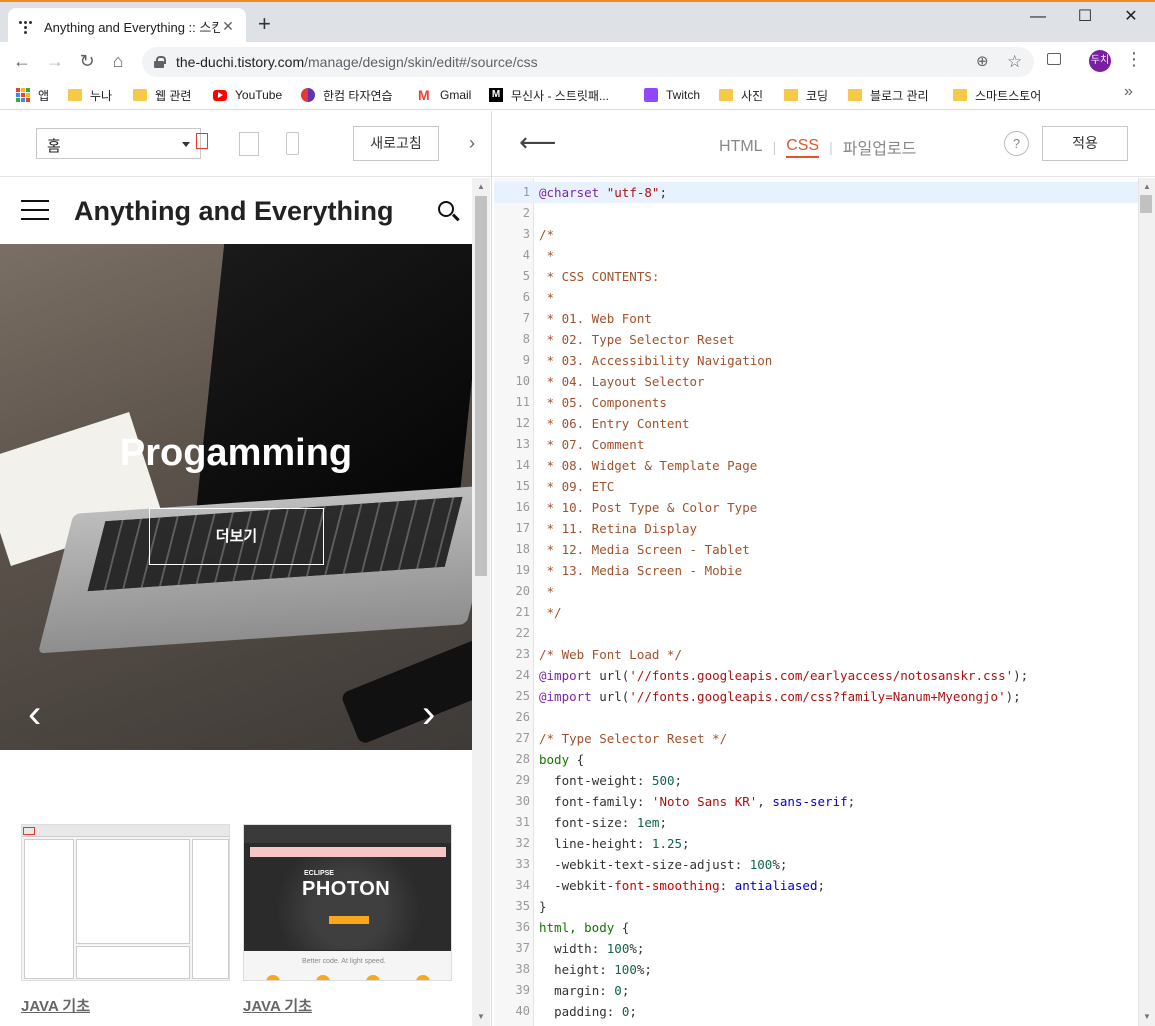  What do you see at coordinates (1131, 17) in the screenshot?
I see `window-close-button: ✕` at bounding box center [1131, 17].